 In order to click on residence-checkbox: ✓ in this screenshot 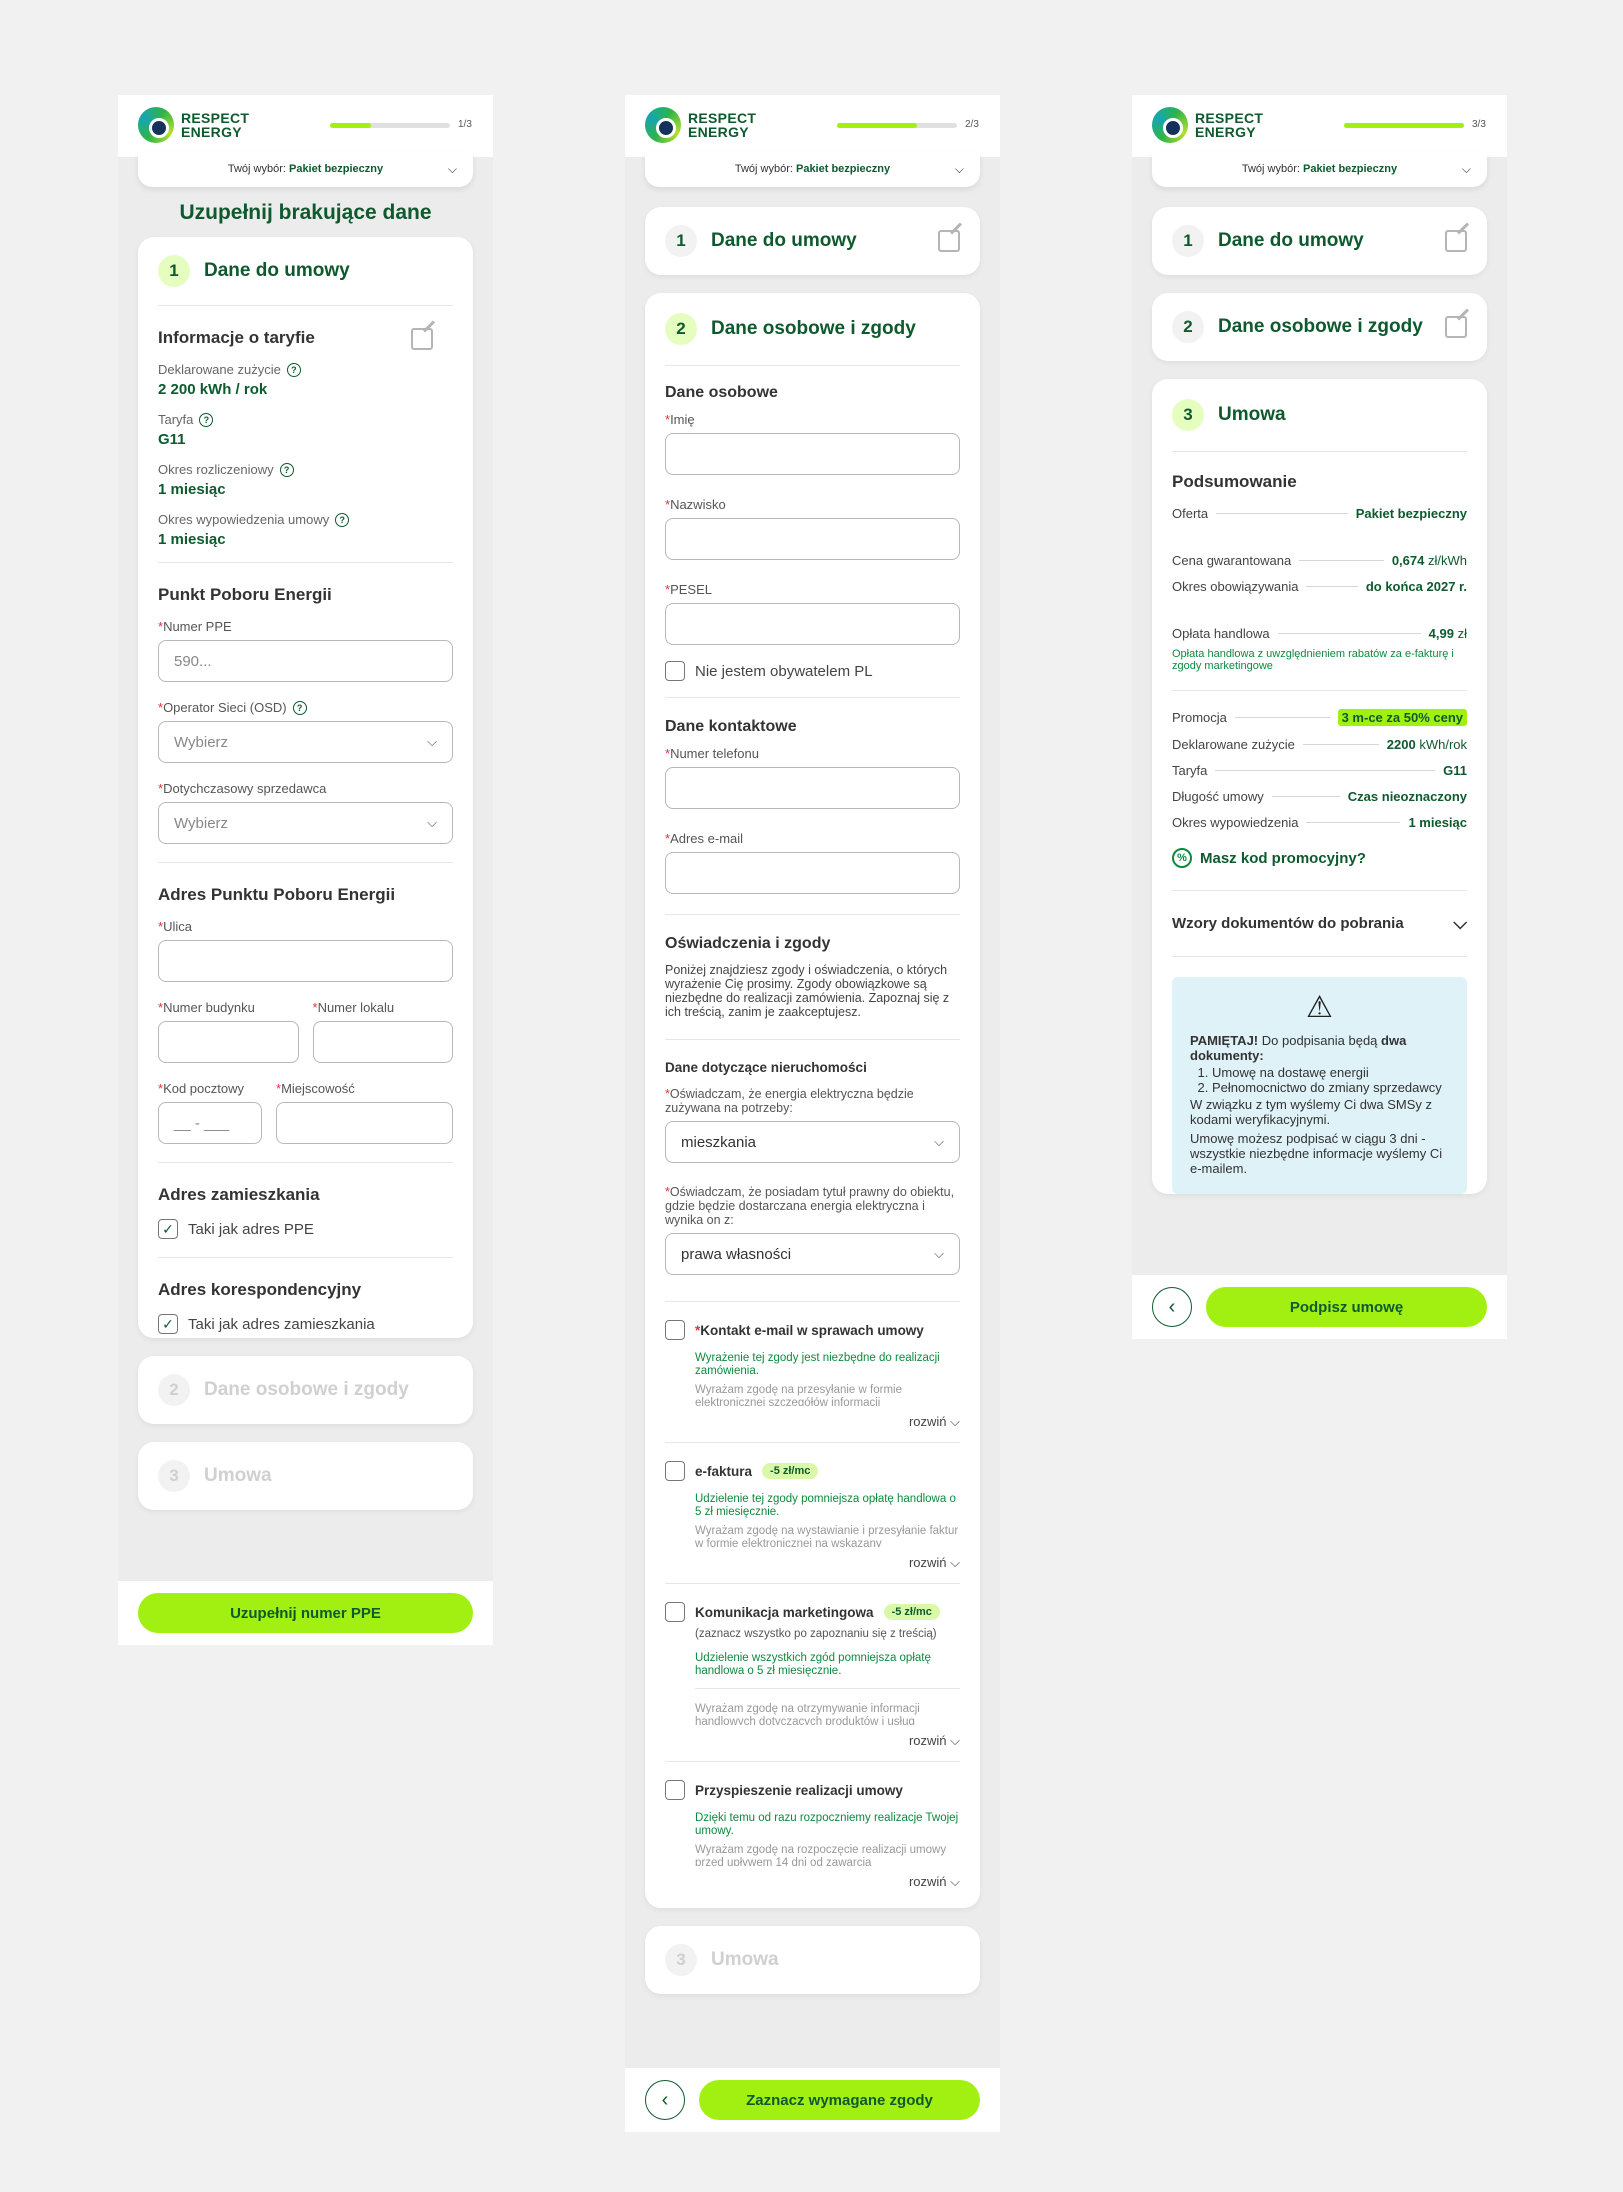, I will do `click(168, 1229)`.